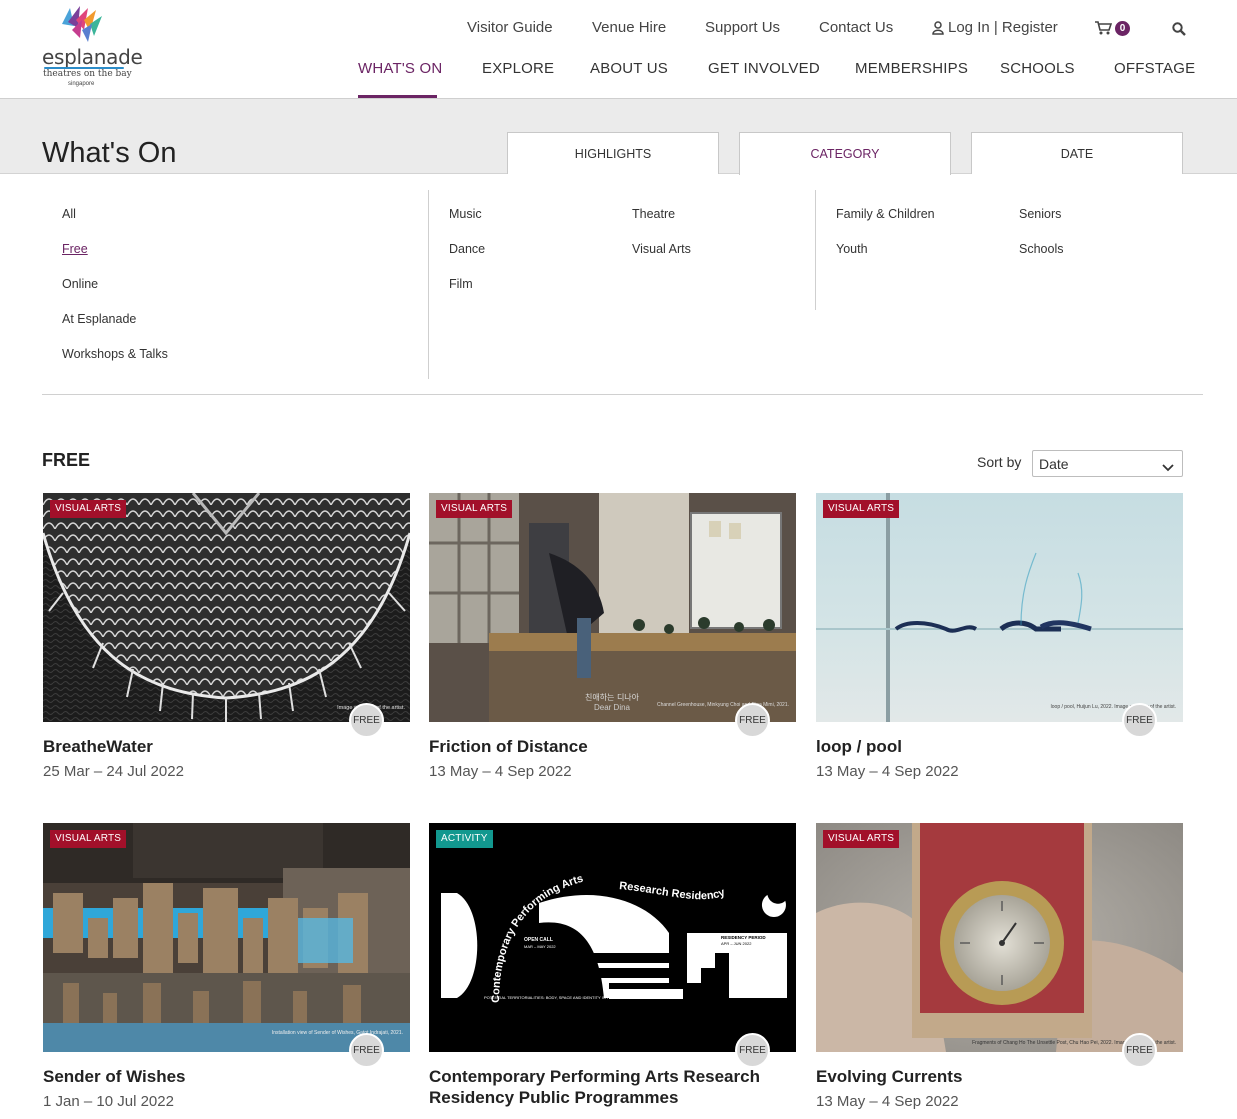 The width and height of the screenshot is (1237, 1119). Describe the element at coordinates (226, 607) in the screenshot. I see `event-image: Image courtesy of the artist.` at that location.